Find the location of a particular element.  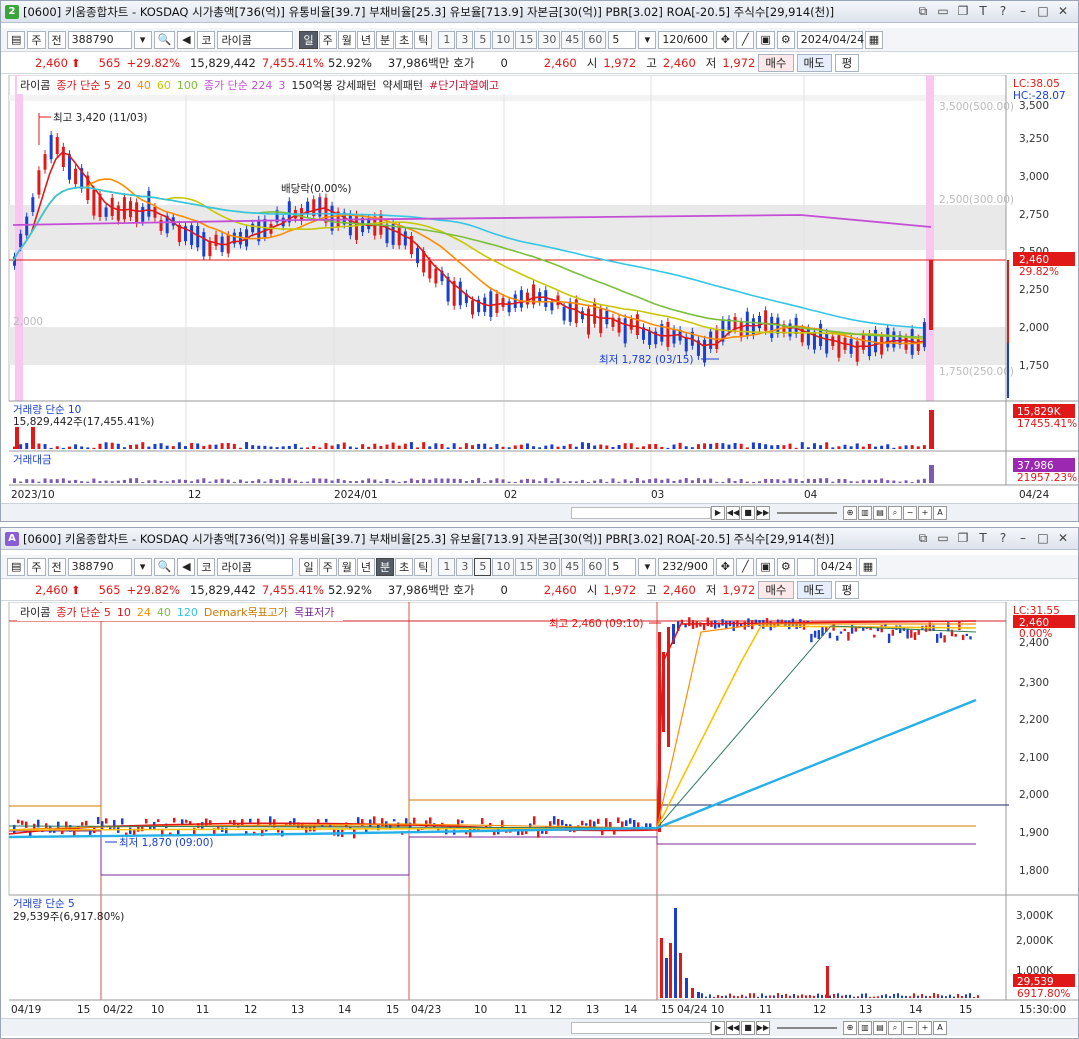

top-scroll-bar: ▶ ◀◀ ■ ▶▶ ⊕ ▥ ▤ ⌕ − + A is located at coordinates (539, 512).